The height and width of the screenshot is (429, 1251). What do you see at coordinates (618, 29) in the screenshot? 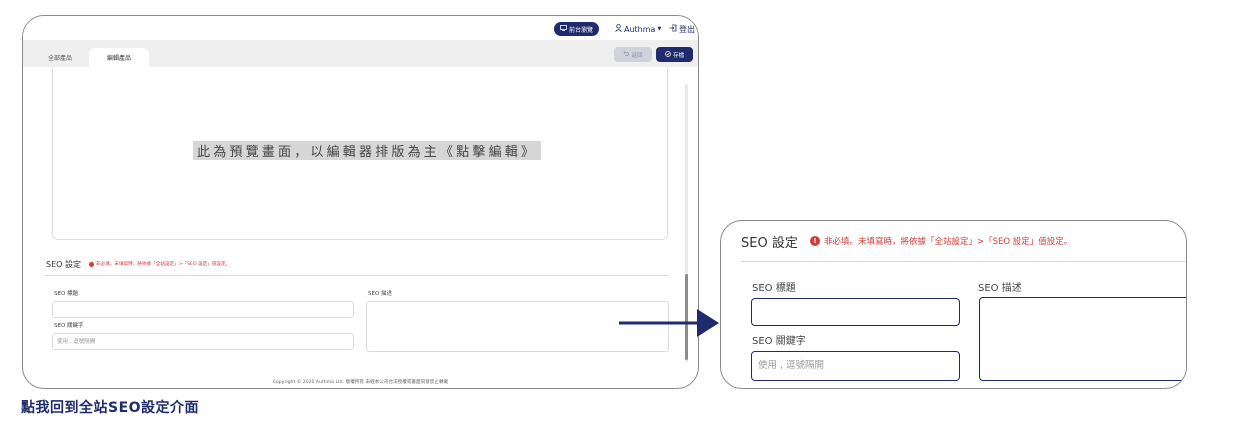
I see `user-icon` at bounding box center [618, 29].